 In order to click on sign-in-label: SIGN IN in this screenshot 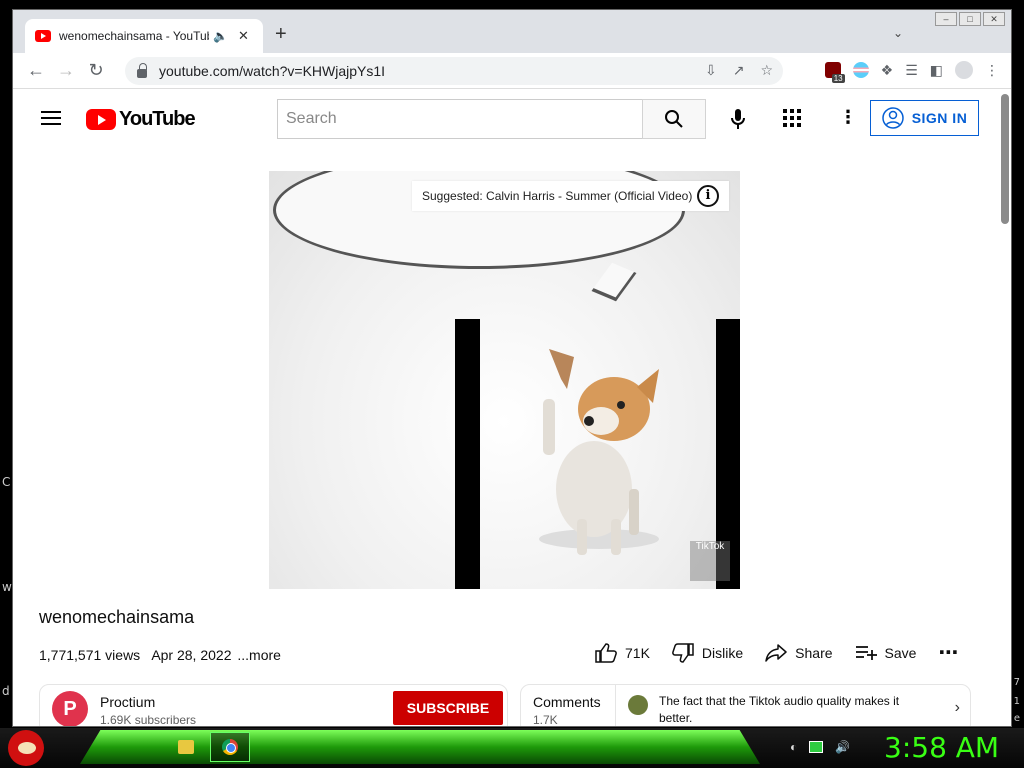, I will do `click(939, 118)`.